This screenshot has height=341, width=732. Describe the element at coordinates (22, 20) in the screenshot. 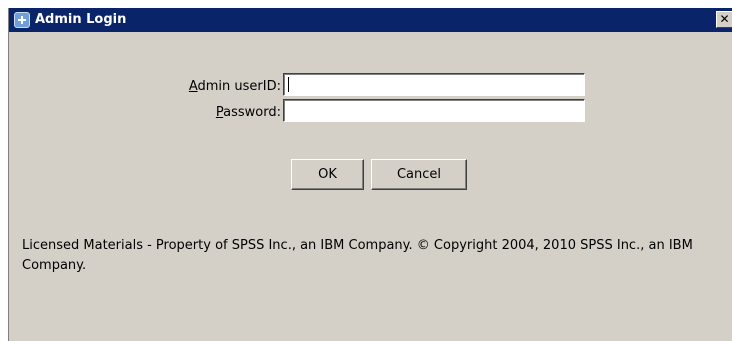

I see `app-icon` at that location.